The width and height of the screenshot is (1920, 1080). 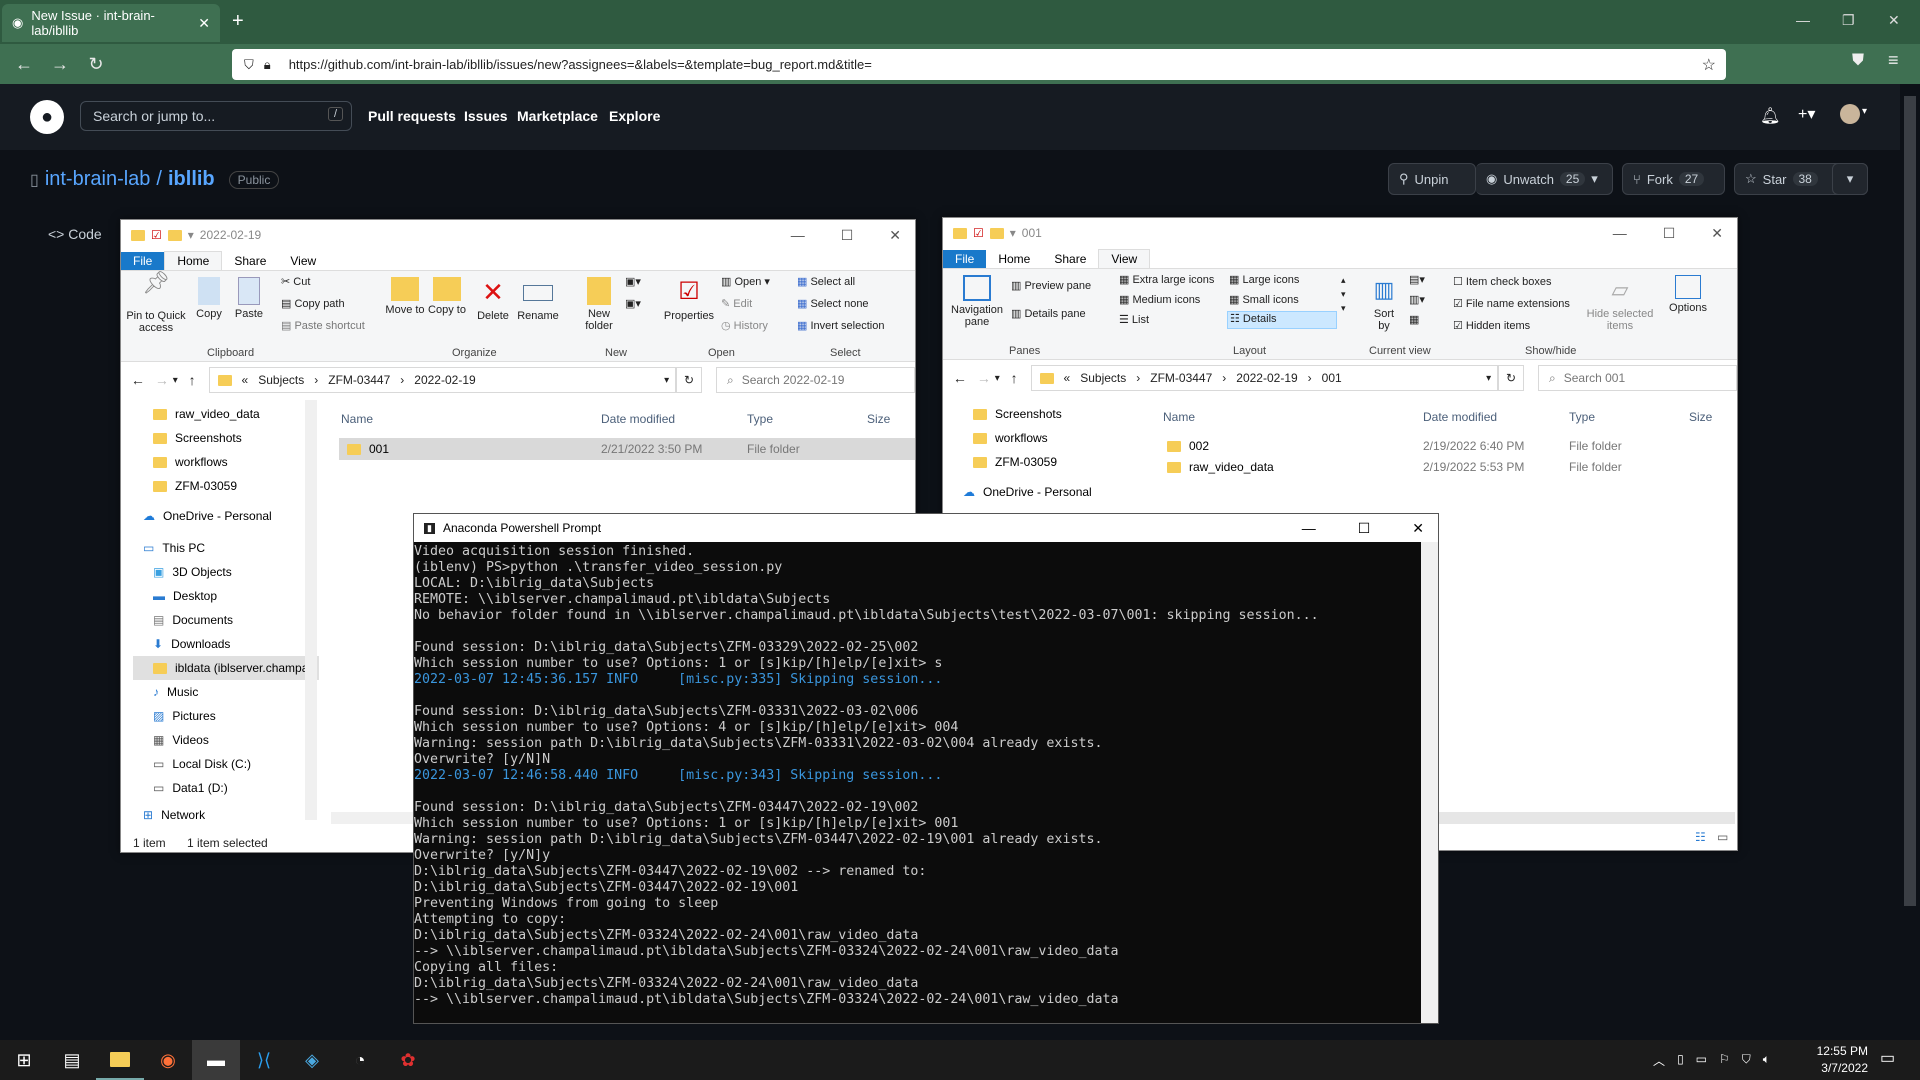 I want to click on details-pane-button: ▥ Details pane, so click(x=1048, y=313).